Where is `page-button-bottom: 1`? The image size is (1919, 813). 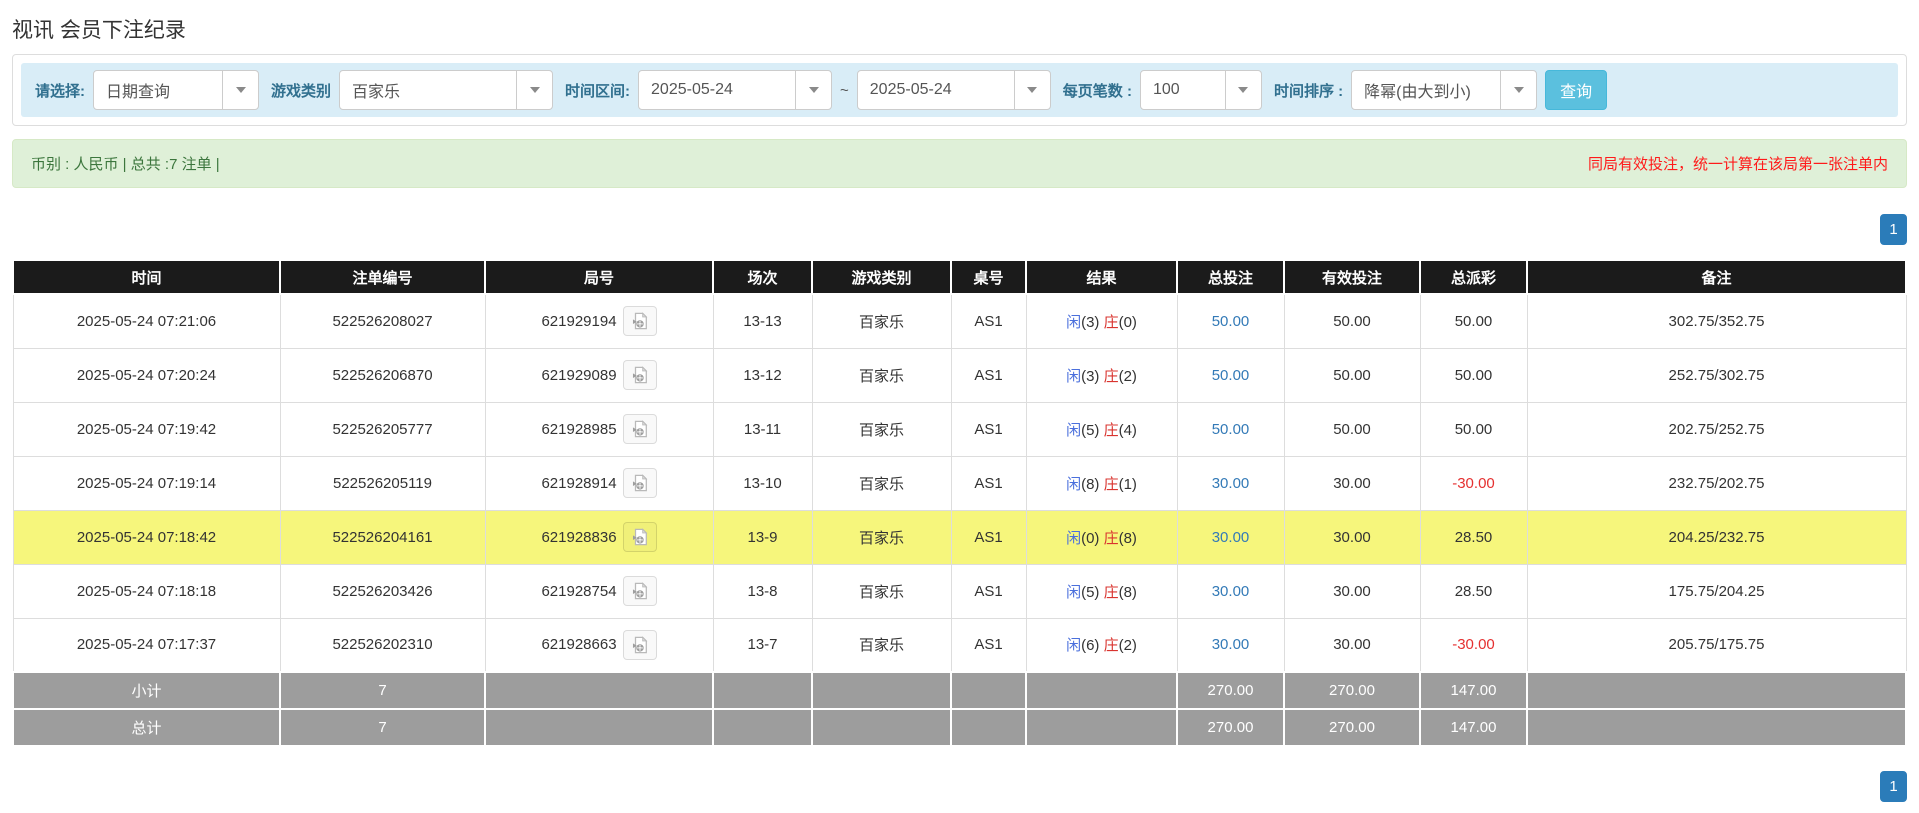 page-button-bottom: 1 is located at coordinates (1893, 786).